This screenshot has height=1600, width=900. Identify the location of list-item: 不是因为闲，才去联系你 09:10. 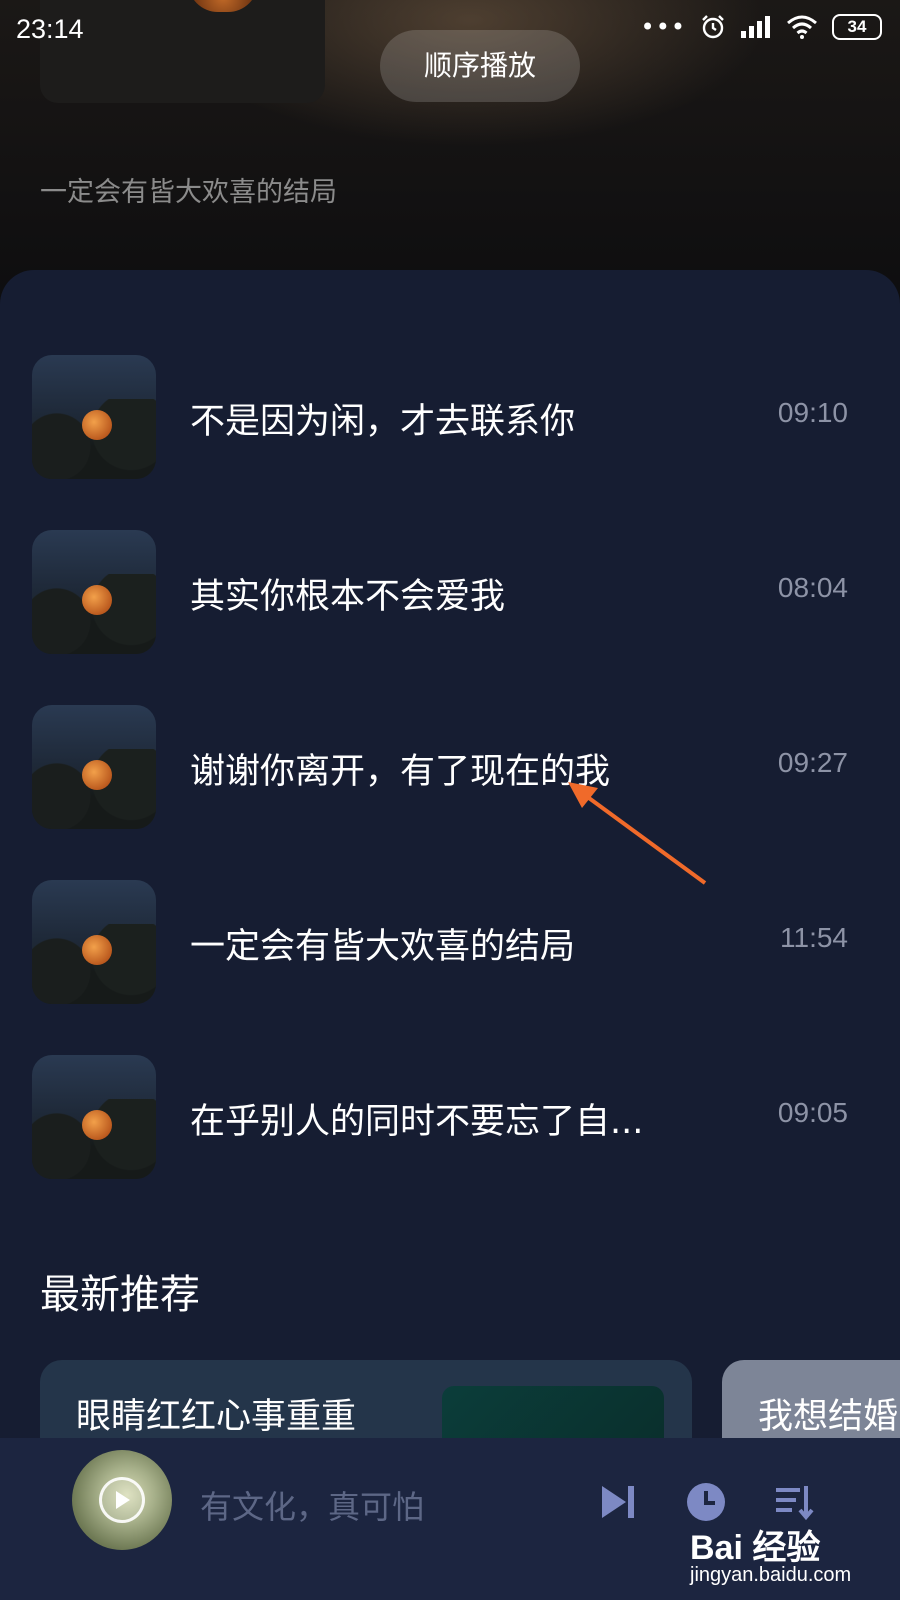
(450, 417).